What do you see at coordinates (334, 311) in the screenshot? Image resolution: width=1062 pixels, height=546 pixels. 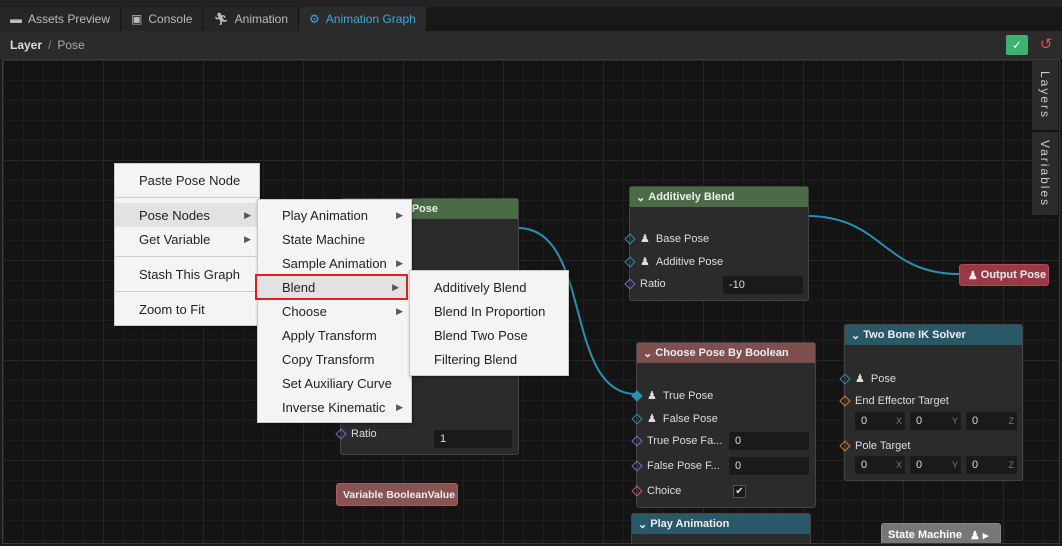 I see `menu-choose: Choose ▶` at bounding box center [334, 311].